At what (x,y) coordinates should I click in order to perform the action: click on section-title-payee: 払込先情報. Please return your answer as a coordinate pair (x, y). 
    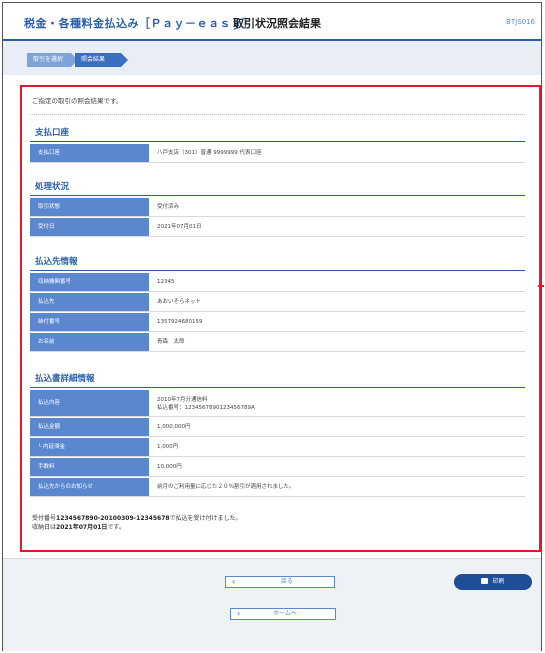
    Looking at the image, I should click on (56, 262).